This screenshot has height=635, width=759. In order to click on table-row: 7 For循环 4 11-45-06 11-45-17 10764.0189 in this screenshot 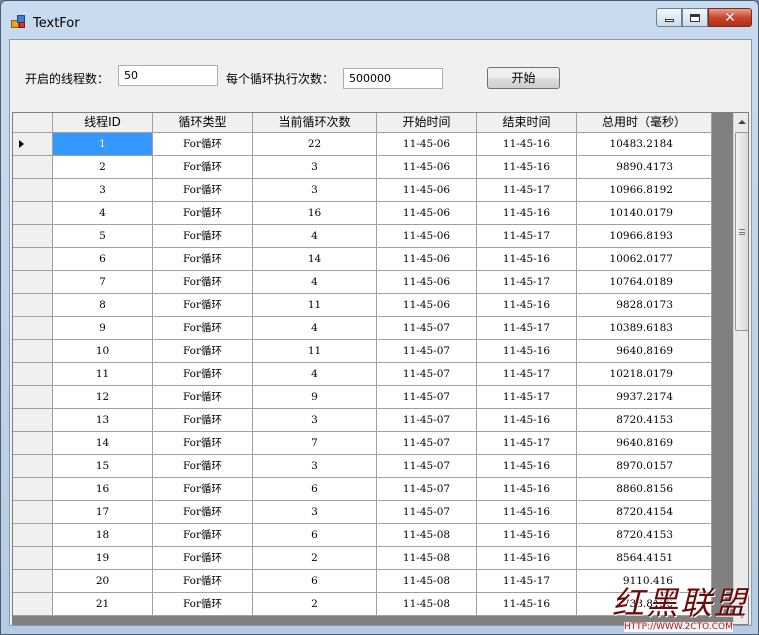, I will do `click(362, 282)`.